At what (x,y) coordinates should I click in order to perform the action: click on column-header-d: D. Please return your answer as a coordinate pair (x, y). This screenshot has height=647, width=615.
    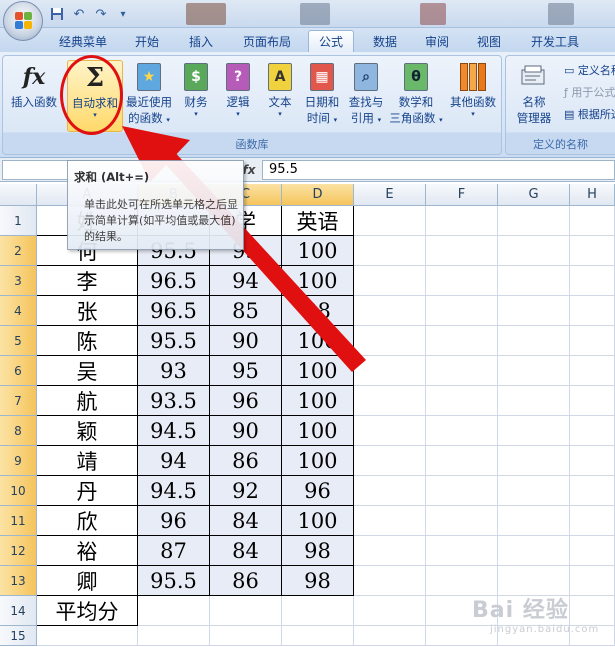
    Looking at the image, I should click on (318, 195).